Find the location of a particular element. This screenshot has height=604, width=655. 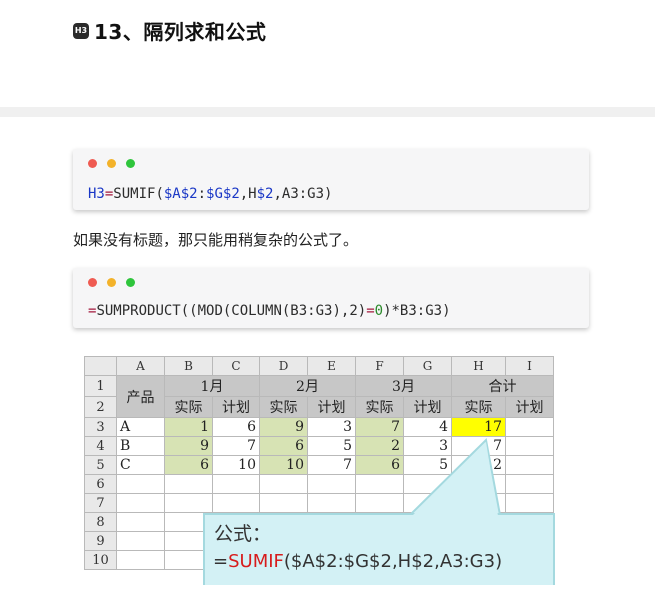

body-paragraph: 如果没有标题，那只能用稍复杂的公式了。 is located at coordinates (216, 240).